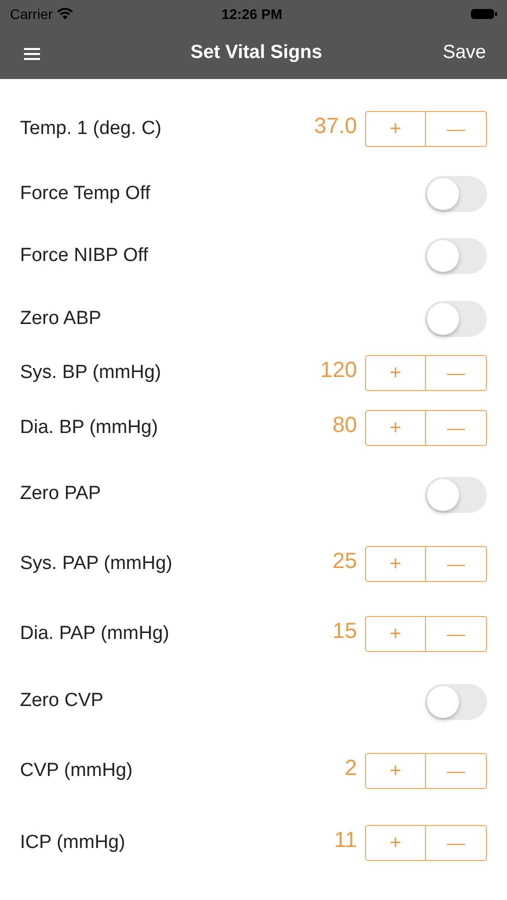 This screenshot has height=900, width=507. Describe the element at coordinates (345, 840) in the screenshot. I see `value-text: 11` at that location.